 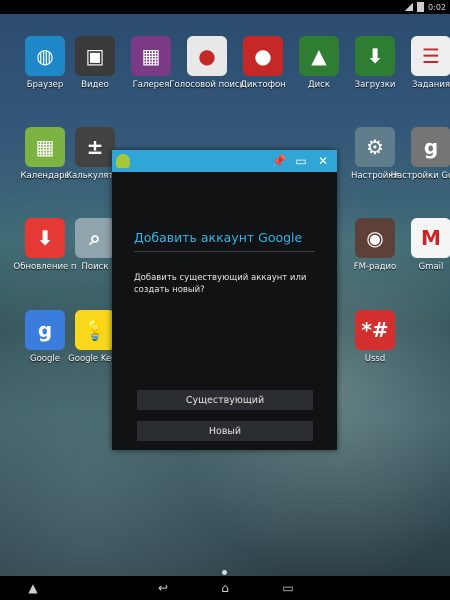 What do you see at coordinates (409, 7) in the screenshot?
I see `signal-icon` at bounding box center [409, 7].